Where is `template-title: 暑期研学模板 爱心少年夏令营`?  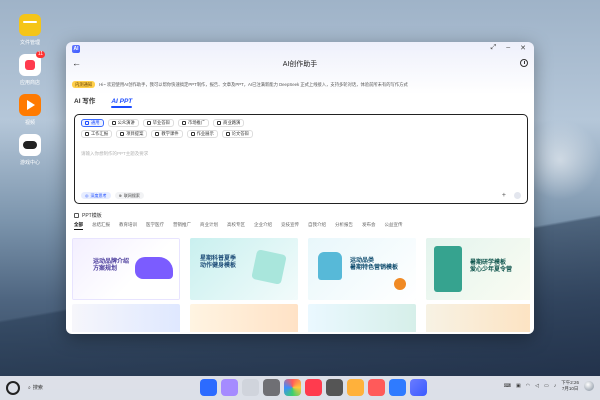
template-title: 暑期研学模板 爱心少年夏令营 is located at coordinates (491, 266).